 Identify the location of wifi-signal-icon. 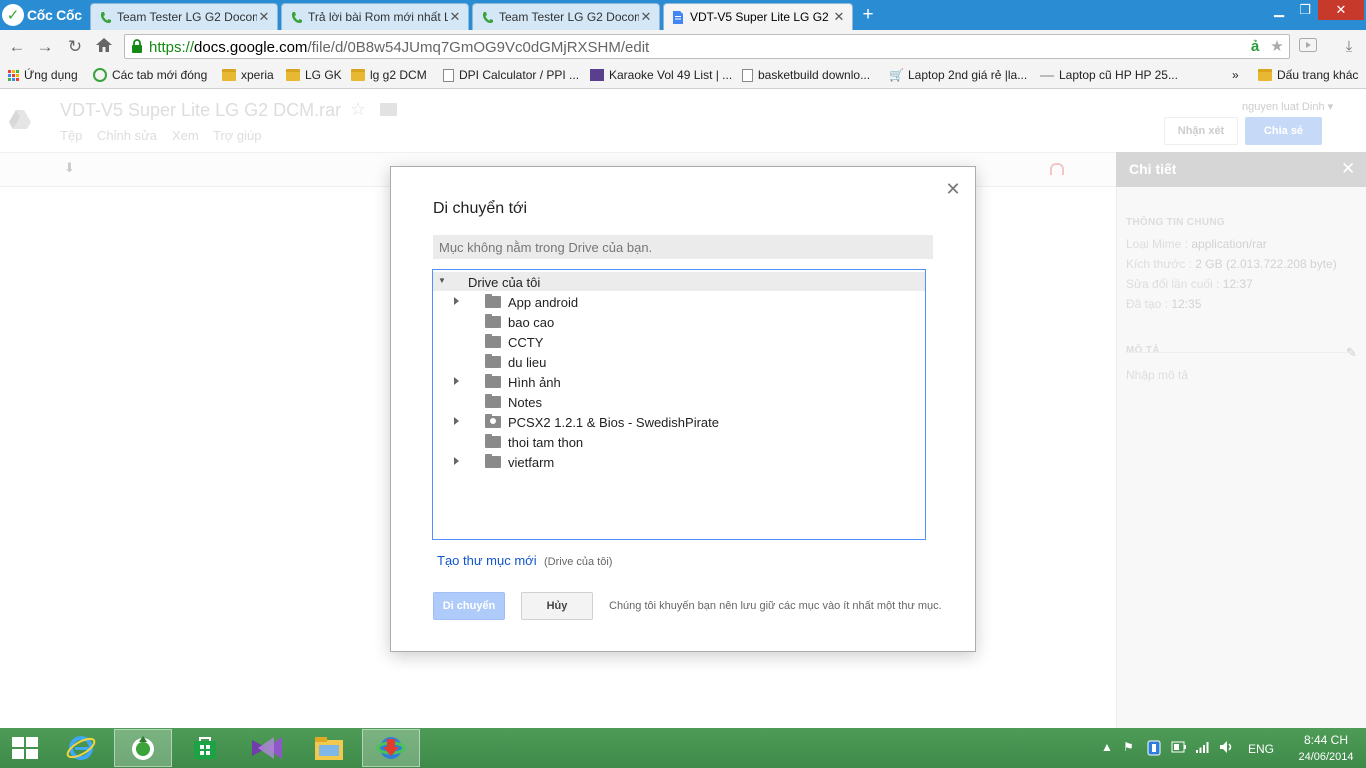
(1203, 748).